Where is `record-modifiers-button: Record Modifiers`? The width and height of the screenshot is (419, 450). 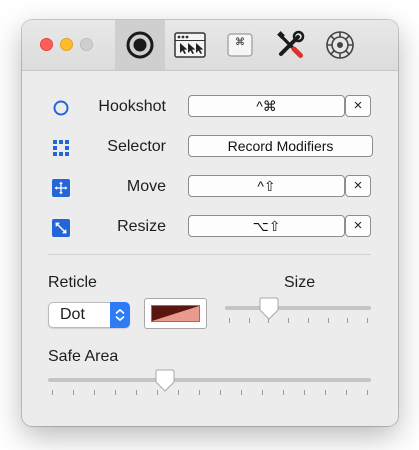
record-modifiers-button: Record Modifiers is located at coordinates (280, 146).